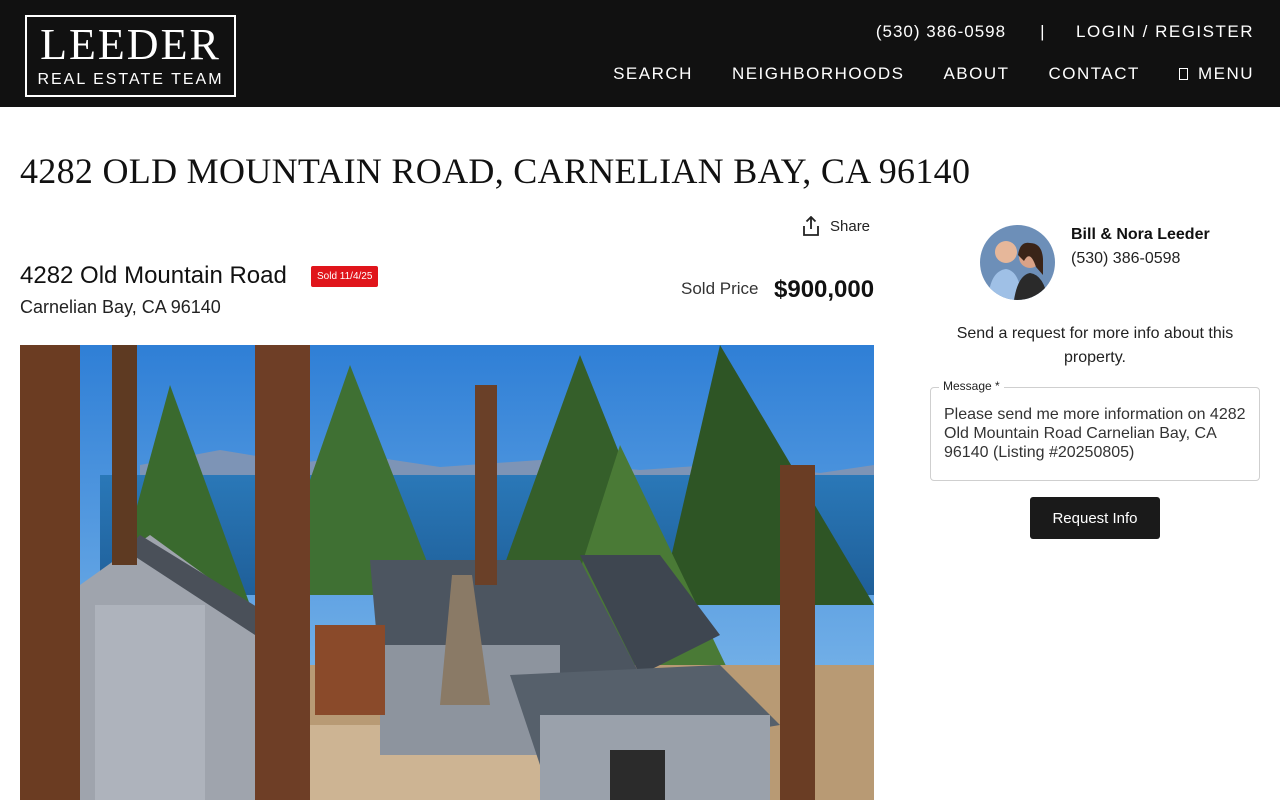  Describe the element at coordinates (818, 74) in the screenshot. I see `nav-neighborhoods: NEIGHBORHOODS` at that location.